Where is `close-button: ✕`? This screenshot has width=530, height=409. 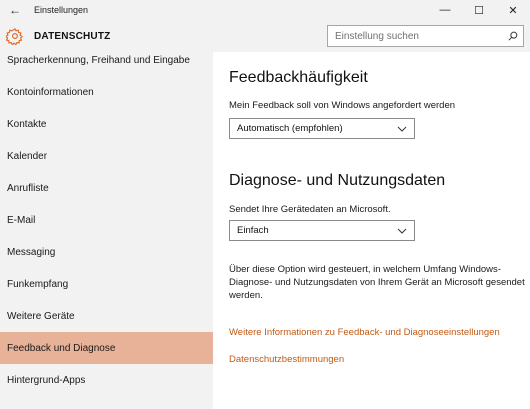 close-button: ✕ is located at coordinates (513, 10).